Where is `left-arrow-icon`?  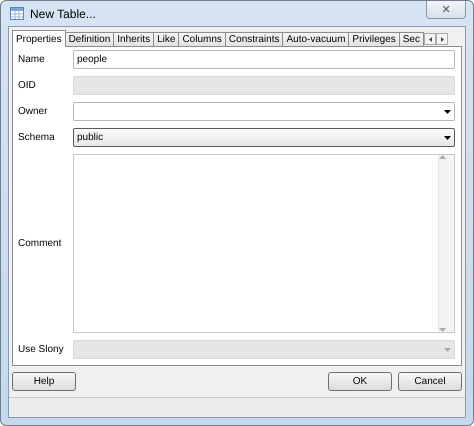 left-arrow-icon is located at coordinates (430, 39).